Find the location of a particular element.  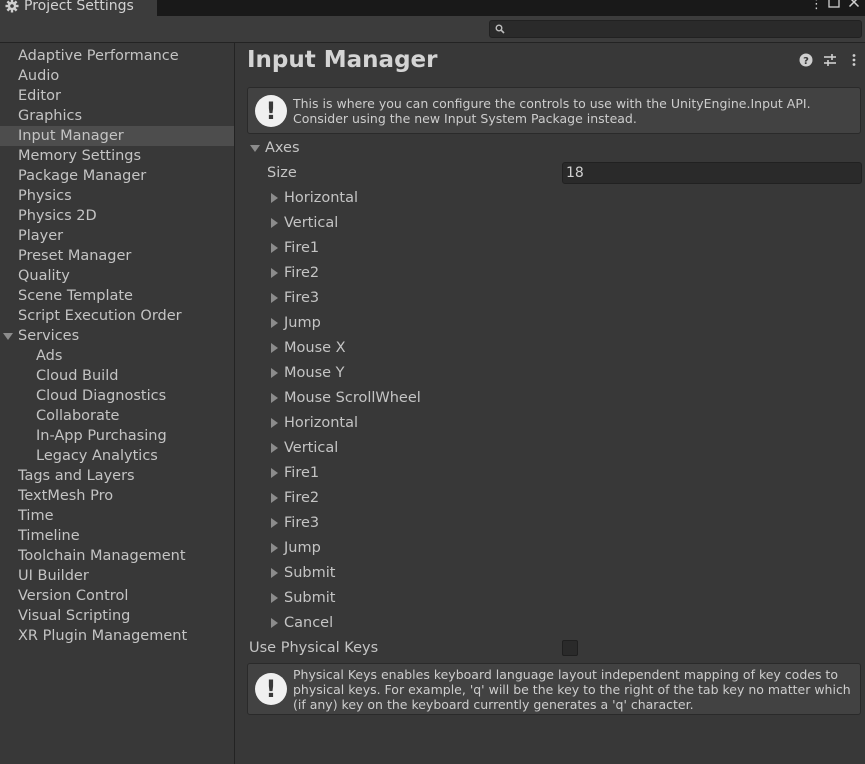

sidebar-item-textmesh-pro: TextMesh Pro is located at coordinates (65, 496).